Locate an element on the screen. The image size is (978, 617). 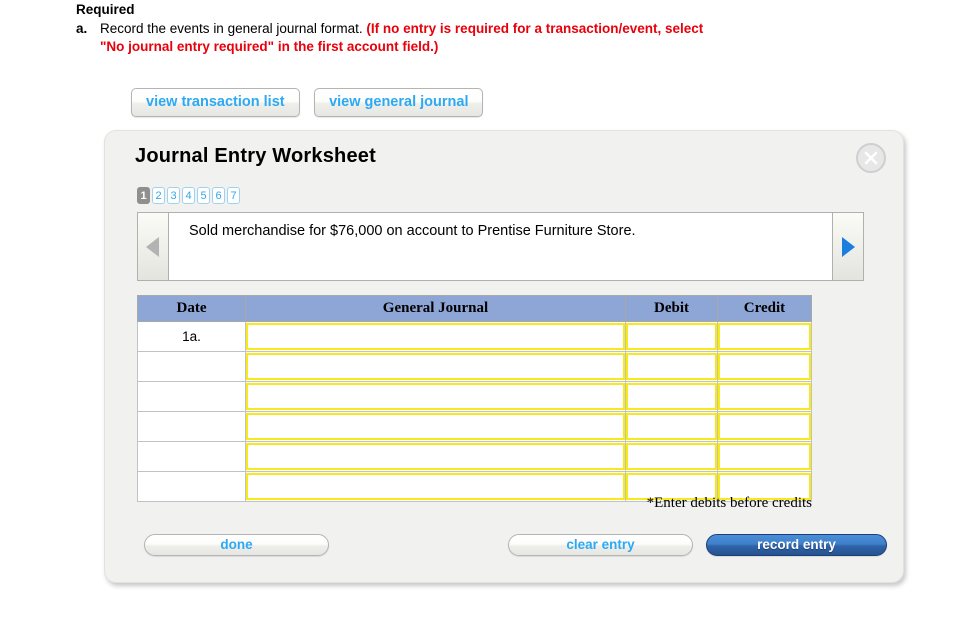
prev-transaction-arrow-icon is located at coordinates (153, 246).